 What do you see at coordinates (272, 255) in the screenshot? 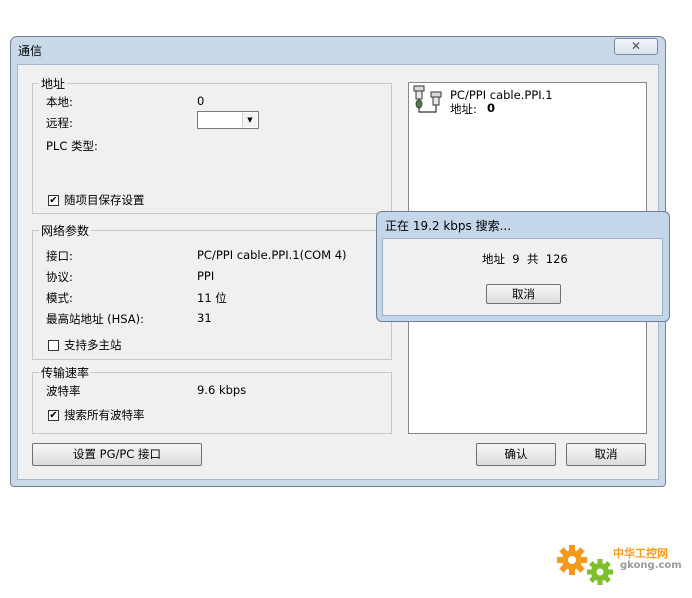
I see `interface-value: PC/PPI cable.PPI.1(COM 4)` at bounding box center [272, 255].